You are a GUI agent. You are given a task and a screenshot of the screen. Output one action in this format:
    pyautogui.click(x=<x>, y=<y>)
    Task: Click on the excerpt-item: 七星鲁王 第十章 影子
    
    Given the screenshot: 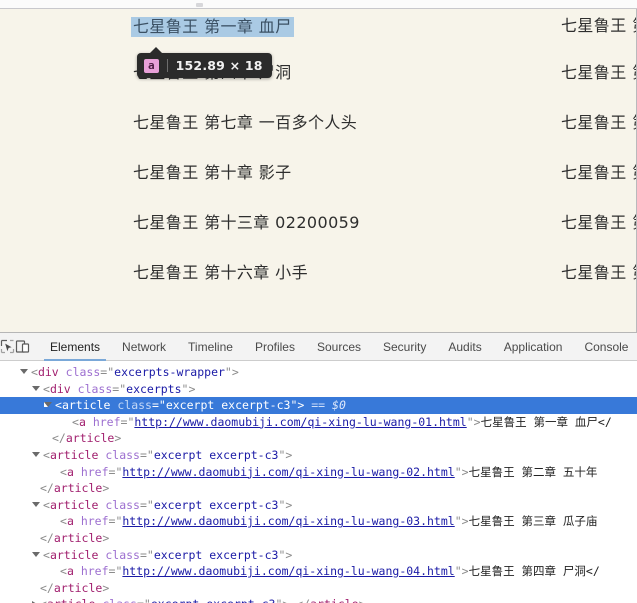 What is the action you would take?
    pyautogui.click(x=333, y=184)
    